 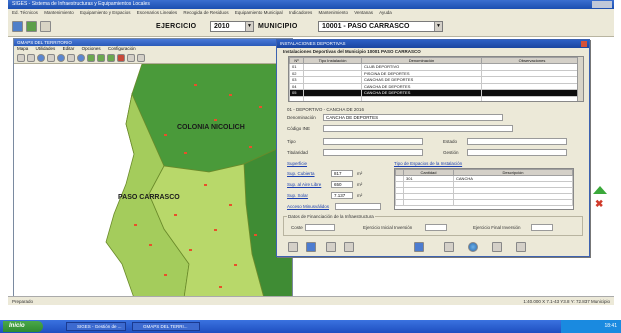 I want to click on map-label-north: COLONIA NICOLICH, so click(x=211, y=127).